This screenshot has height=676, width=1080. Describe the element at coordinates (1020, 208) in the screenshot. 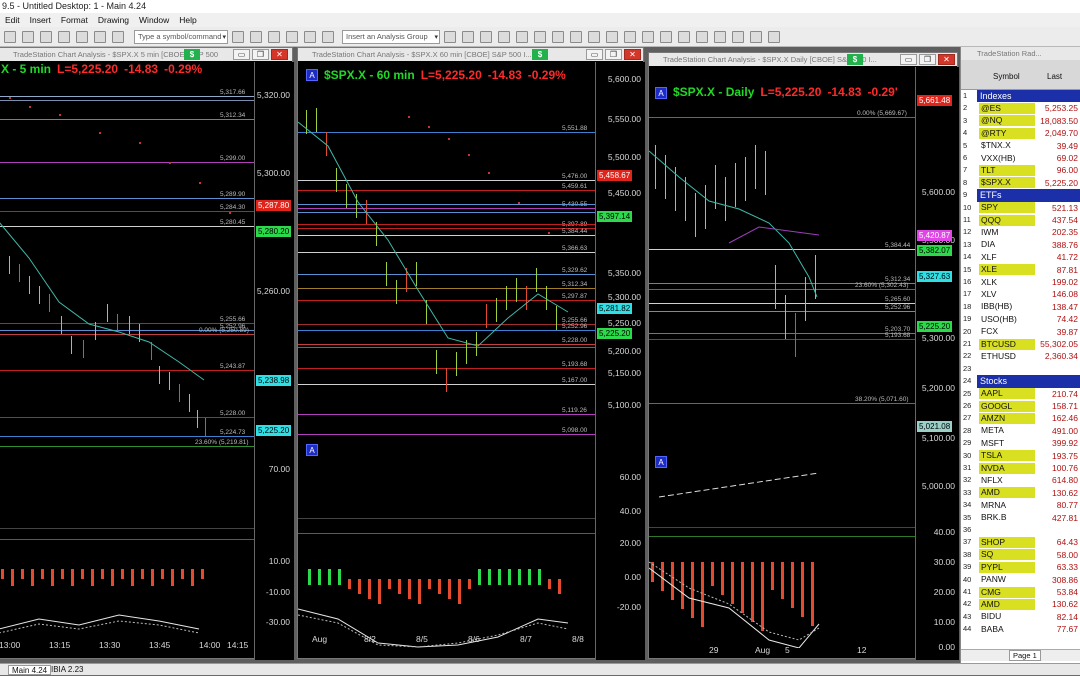

I see `radar-row: 10 SPY 521.13` at that location.